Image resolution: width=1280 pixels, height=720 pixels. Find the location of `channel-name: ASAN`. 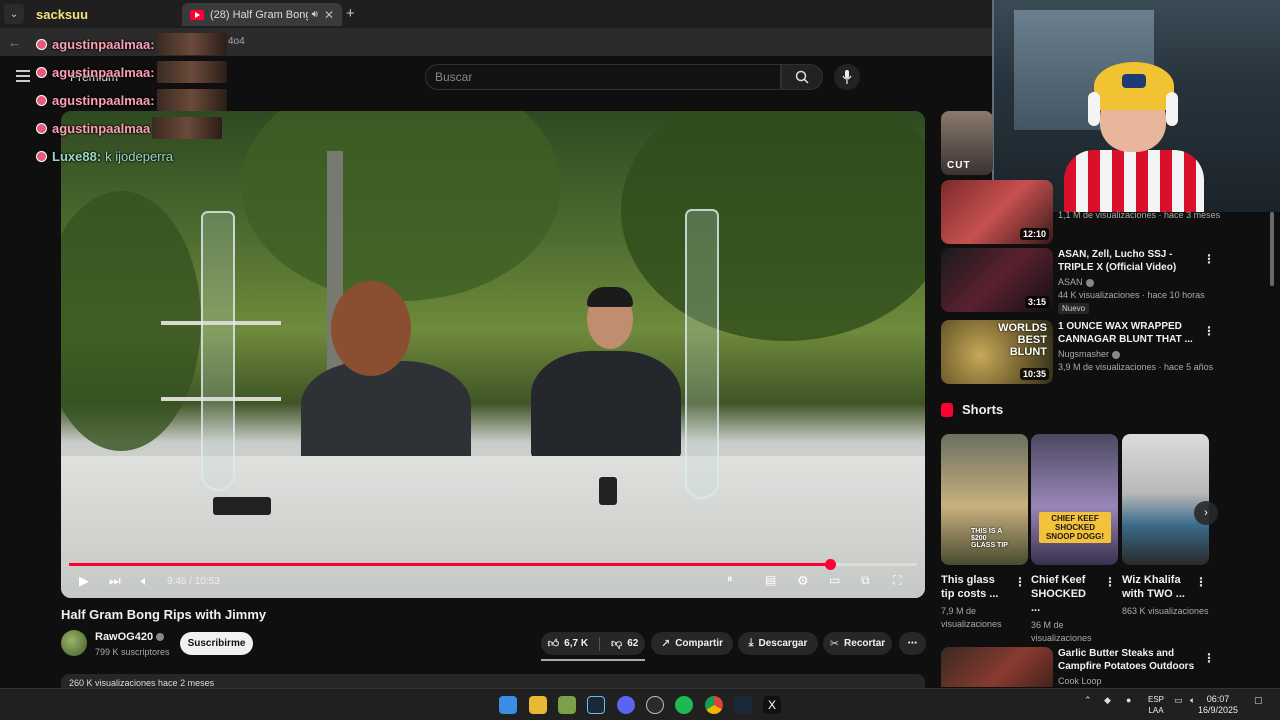

channel-name: ASAN is located at coordinates (1076, 282).